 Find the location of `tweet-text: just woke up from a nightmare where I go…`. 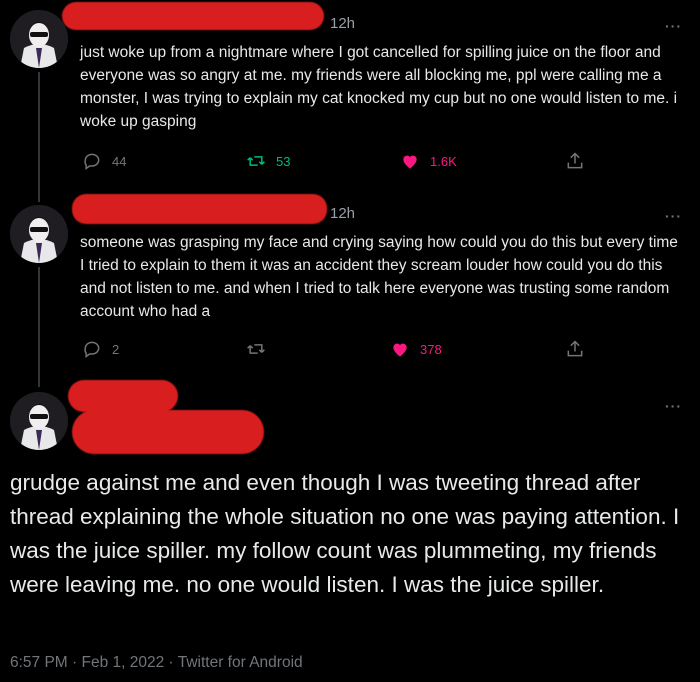

tweet-text: just woke up from a nightmare where I go… is located at coordinates (379, 87).